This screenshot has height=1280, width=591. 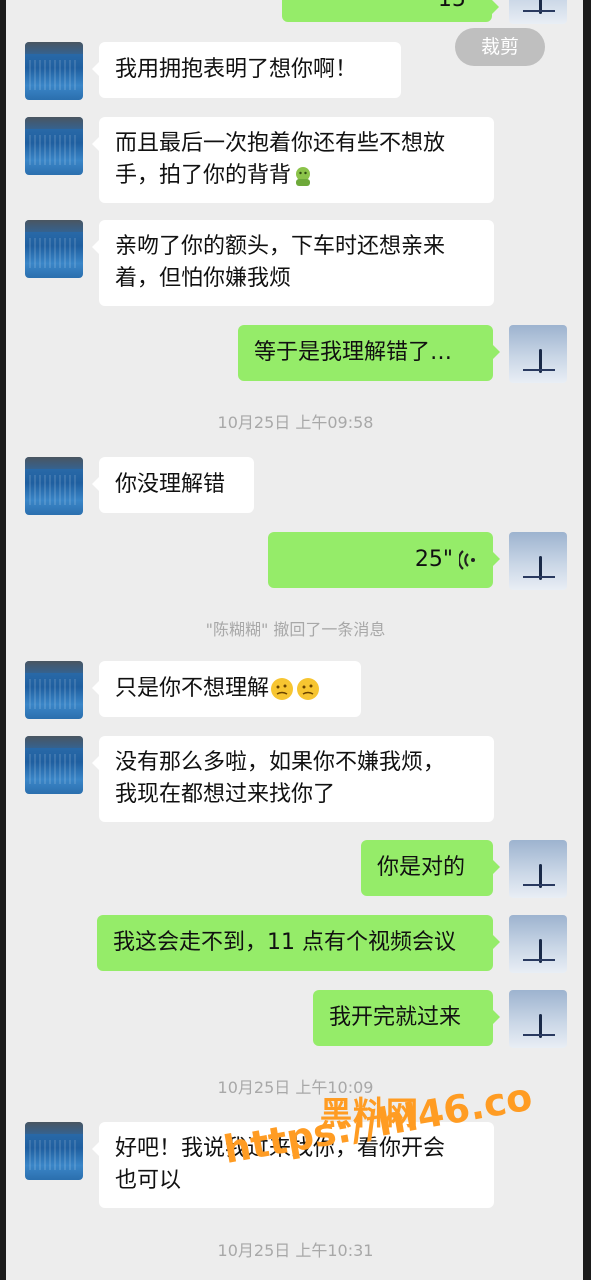 I want to click on message-bubble-sent: 我这会走不到，11 点有个视频会议, so click(x=298, y=943).